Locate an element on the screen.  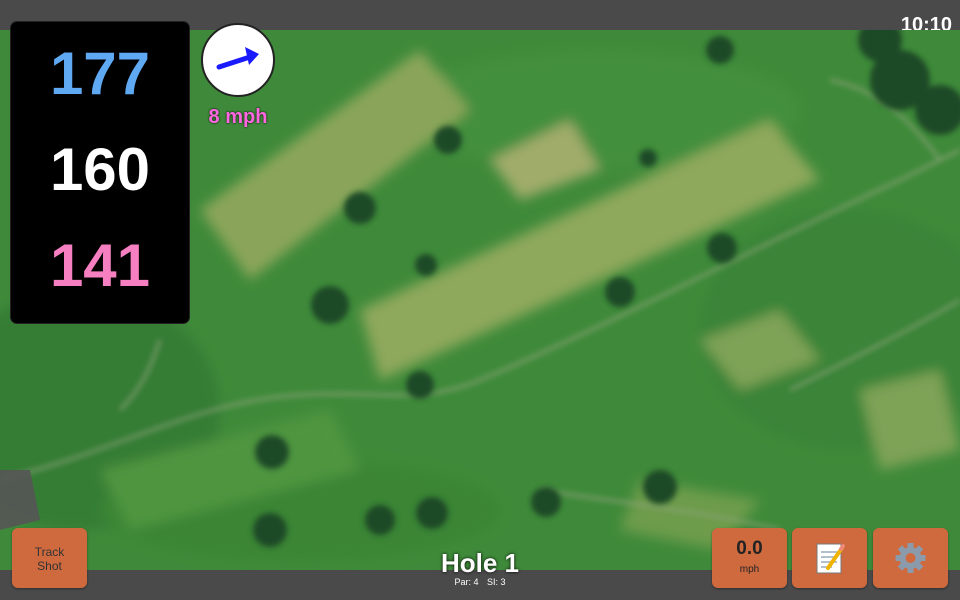
settings-button is located at coordinates (910, 558).